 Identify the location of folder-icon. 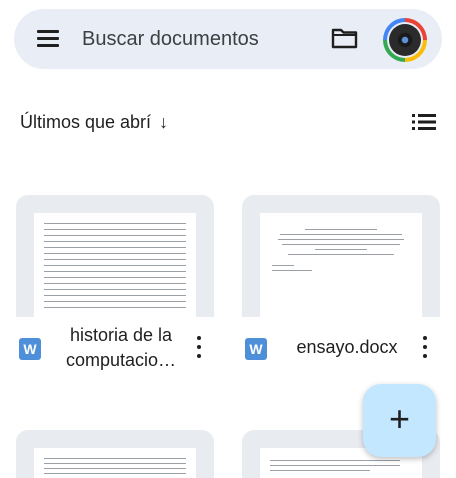
(344, 38).